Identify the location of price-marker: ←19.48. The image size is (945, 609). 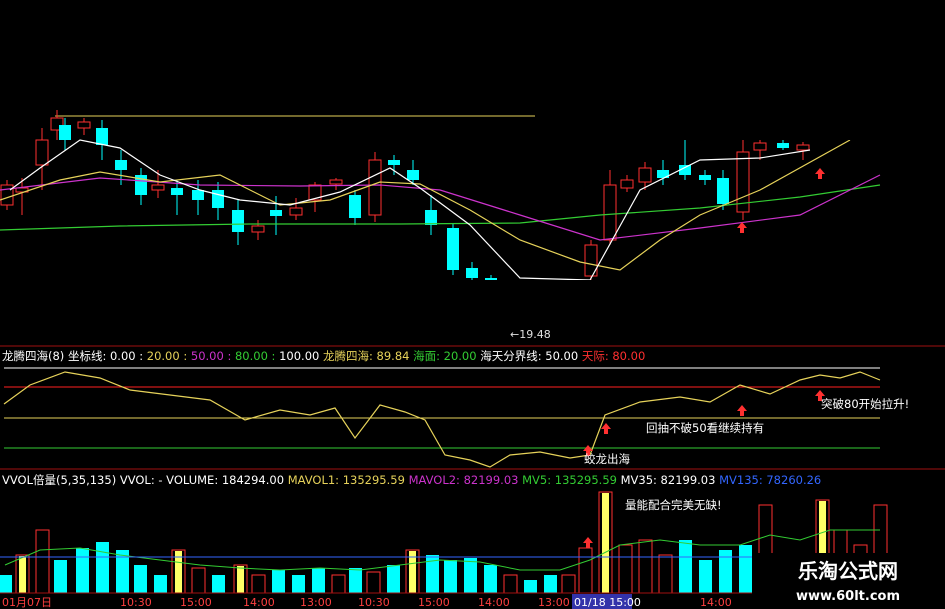
(530, 334).